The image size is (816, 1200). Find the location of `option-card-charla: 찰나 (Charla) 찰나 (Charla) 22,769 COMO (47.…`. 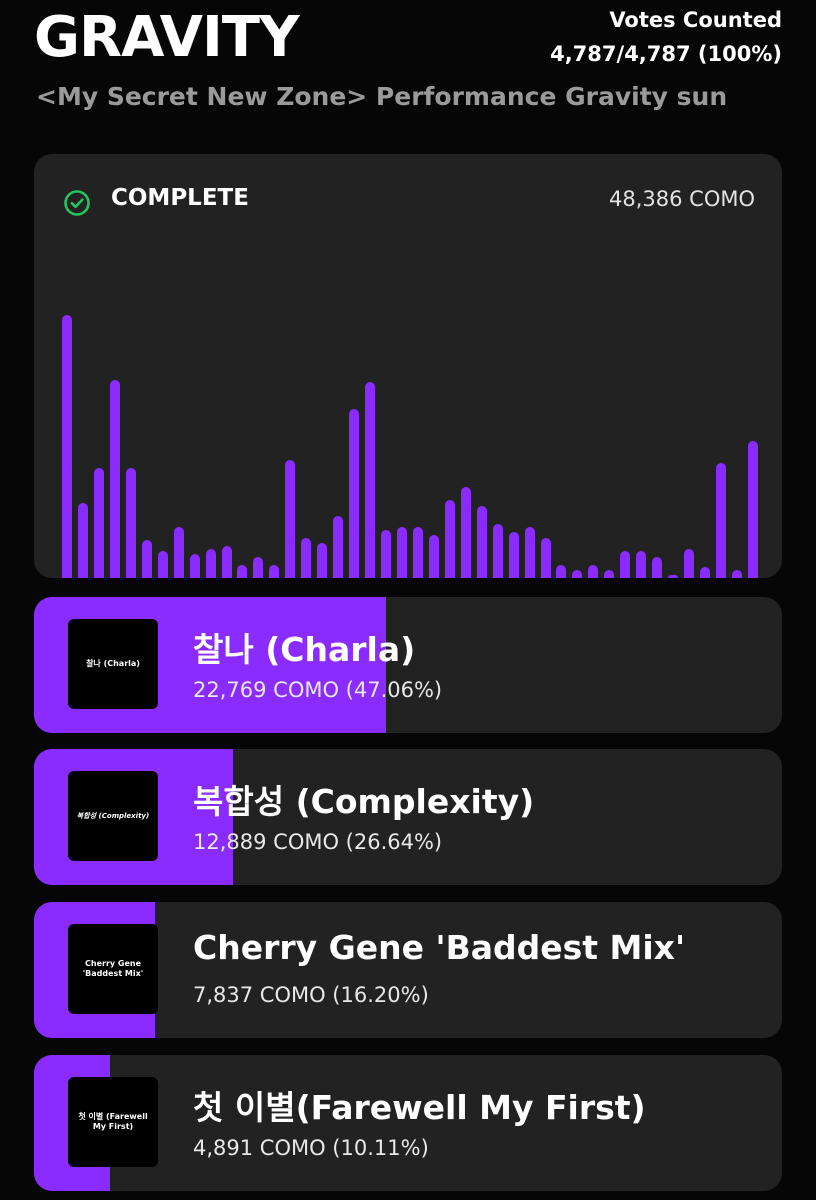

option-card-charla: 찰나 (Charla) 찰나 (Charla) 22,769 COMO (47.… is located at coordinates (408, 665).